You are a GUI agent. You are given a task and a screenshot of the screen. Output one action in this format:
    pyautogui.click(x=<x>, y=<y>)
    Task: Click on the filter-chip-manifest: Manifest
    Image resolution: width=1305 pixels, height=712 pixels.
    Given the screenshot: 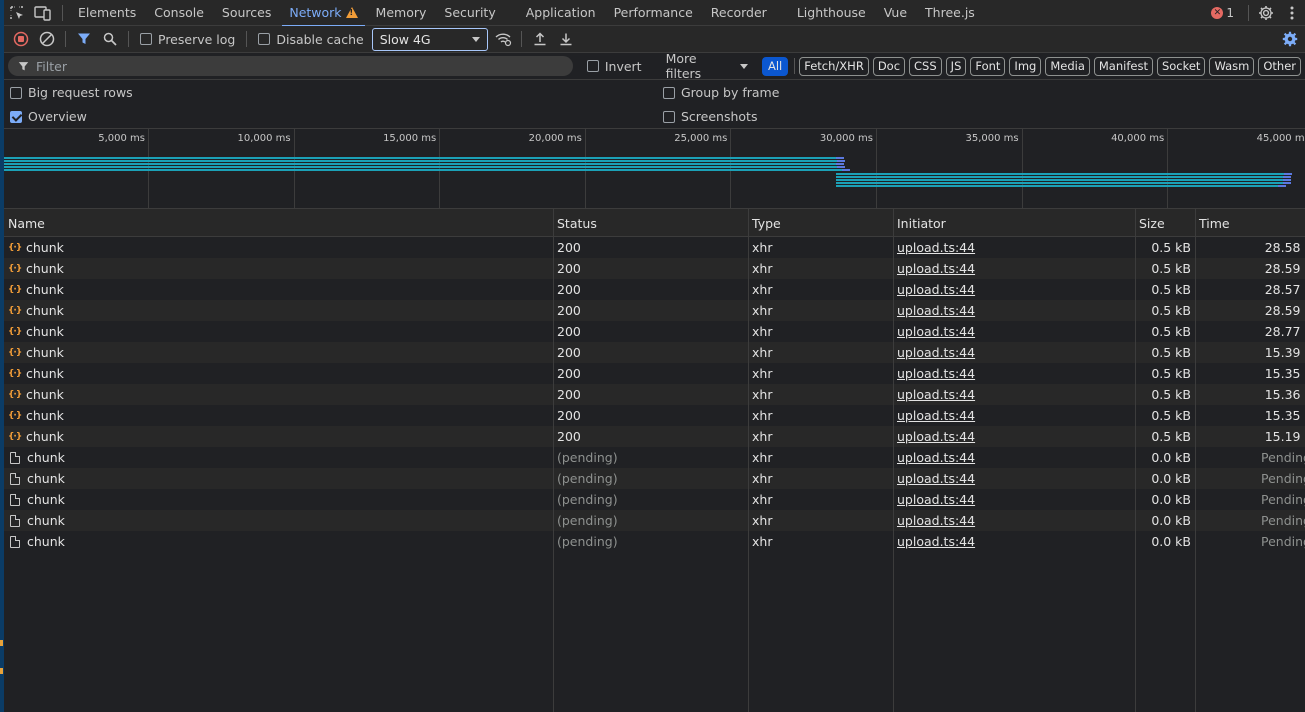 What is the action you would take?
    pyautogui.click(x=1123, y=66)
    